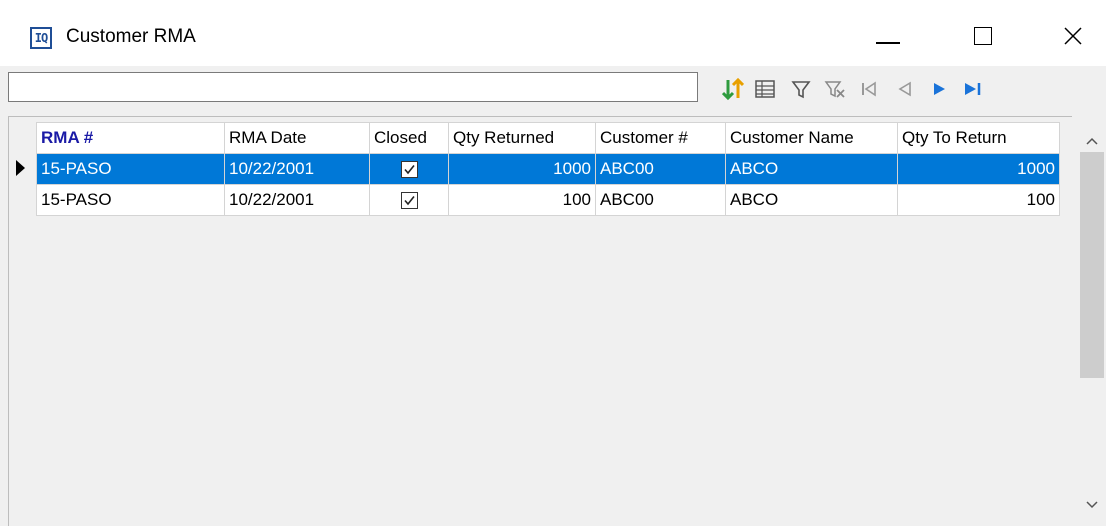 The image size is (1106, 526). Describe the element at coordinates (131, 36) in the screenshot. I see `window-title: Customer RMA` at that location.